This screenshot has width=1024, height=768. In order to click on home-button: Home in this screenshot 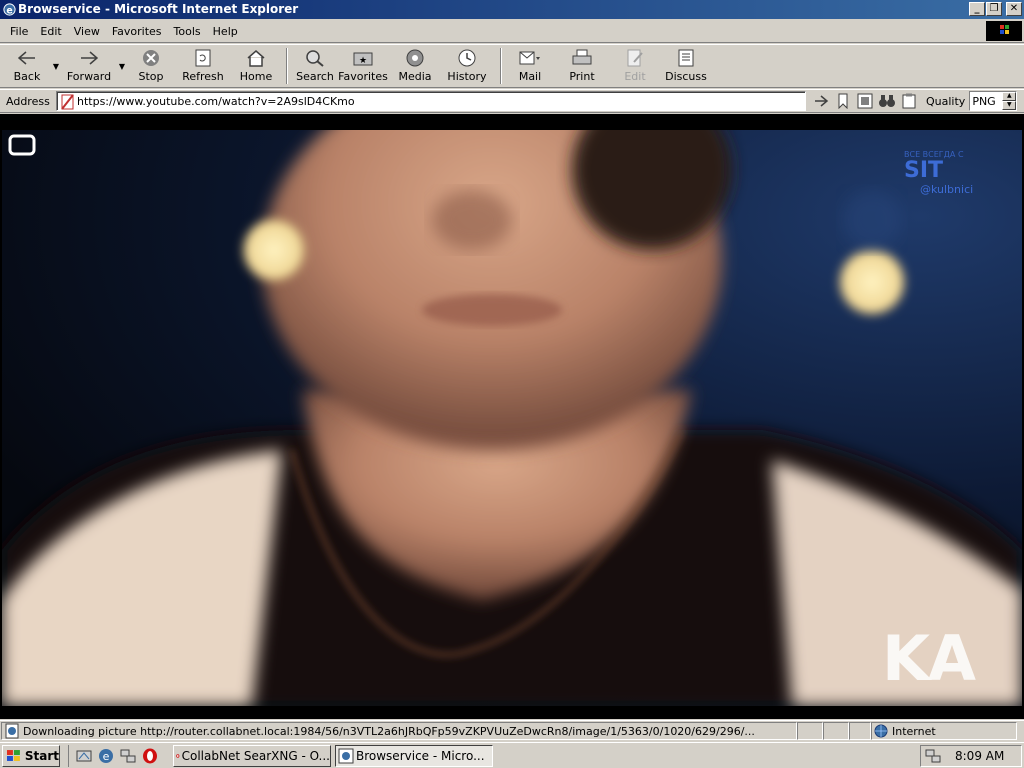, I will do `click(256, 66)`.